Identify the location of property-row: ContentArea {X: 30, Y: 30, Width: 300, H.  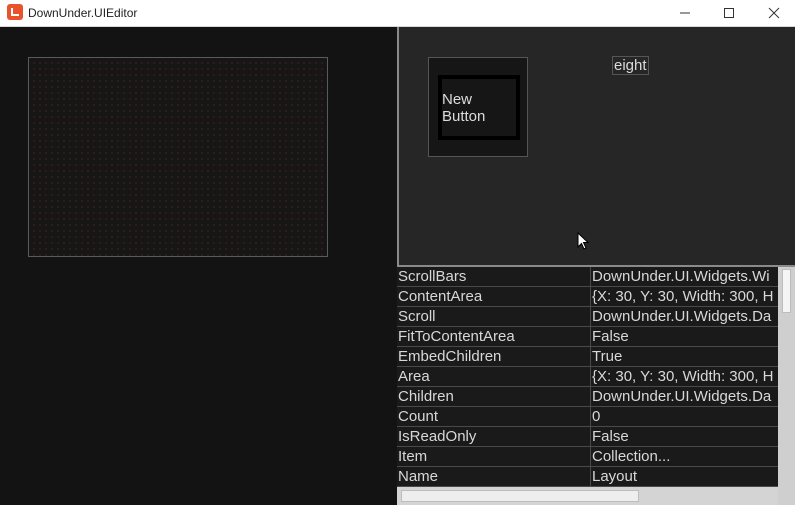
(587, 297).